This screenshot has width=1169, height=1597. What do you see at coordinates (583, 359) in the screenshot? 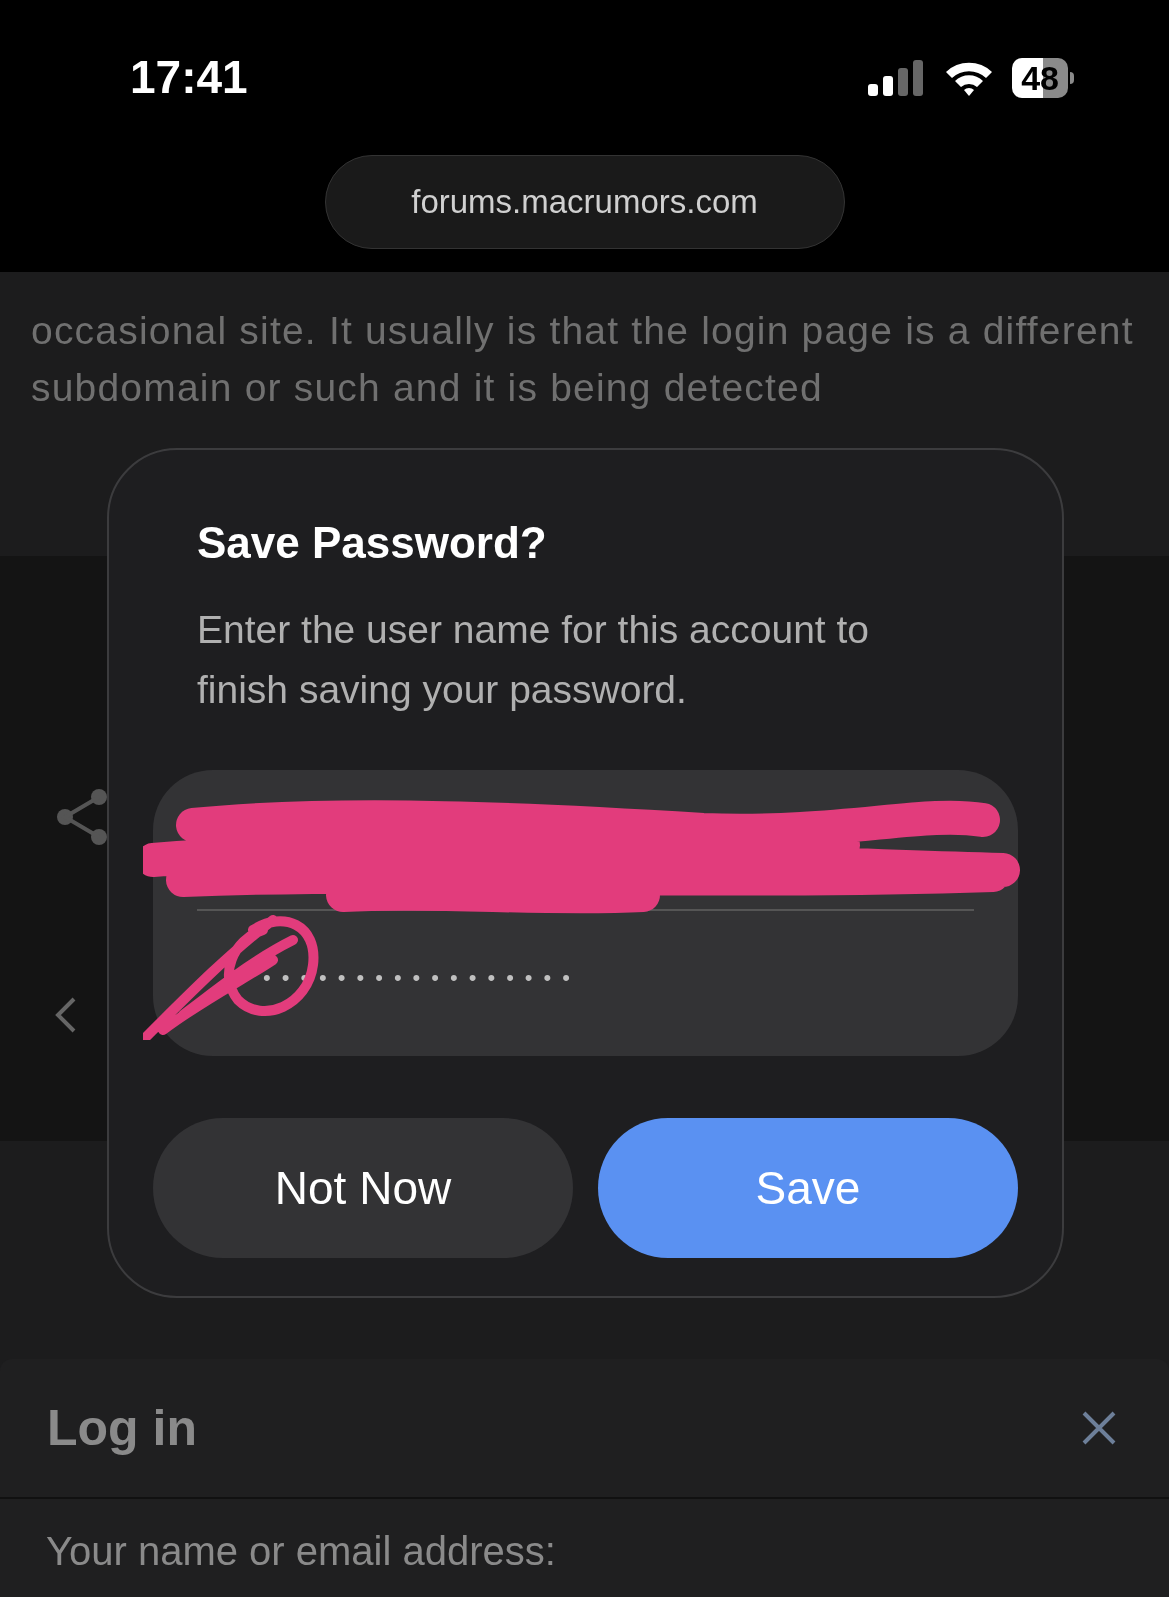
I see `post-text: occasional site. It usually is that the login page is a different subdomain or such and it is being detected` at bounding box center [583, 359].